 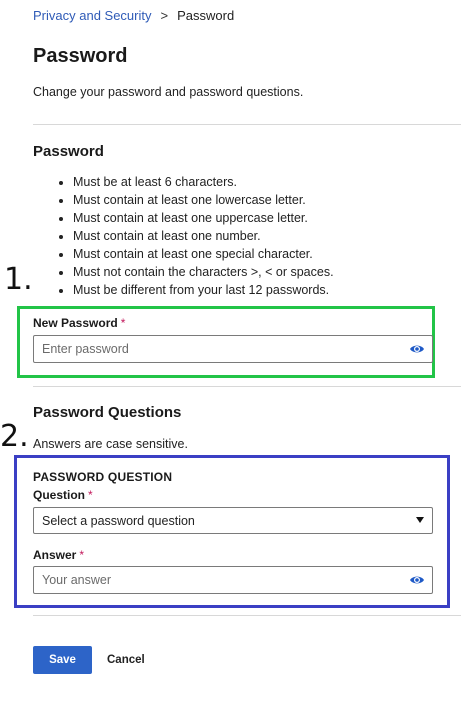 I want to click on new-password-field, so click(x=233, y=349).